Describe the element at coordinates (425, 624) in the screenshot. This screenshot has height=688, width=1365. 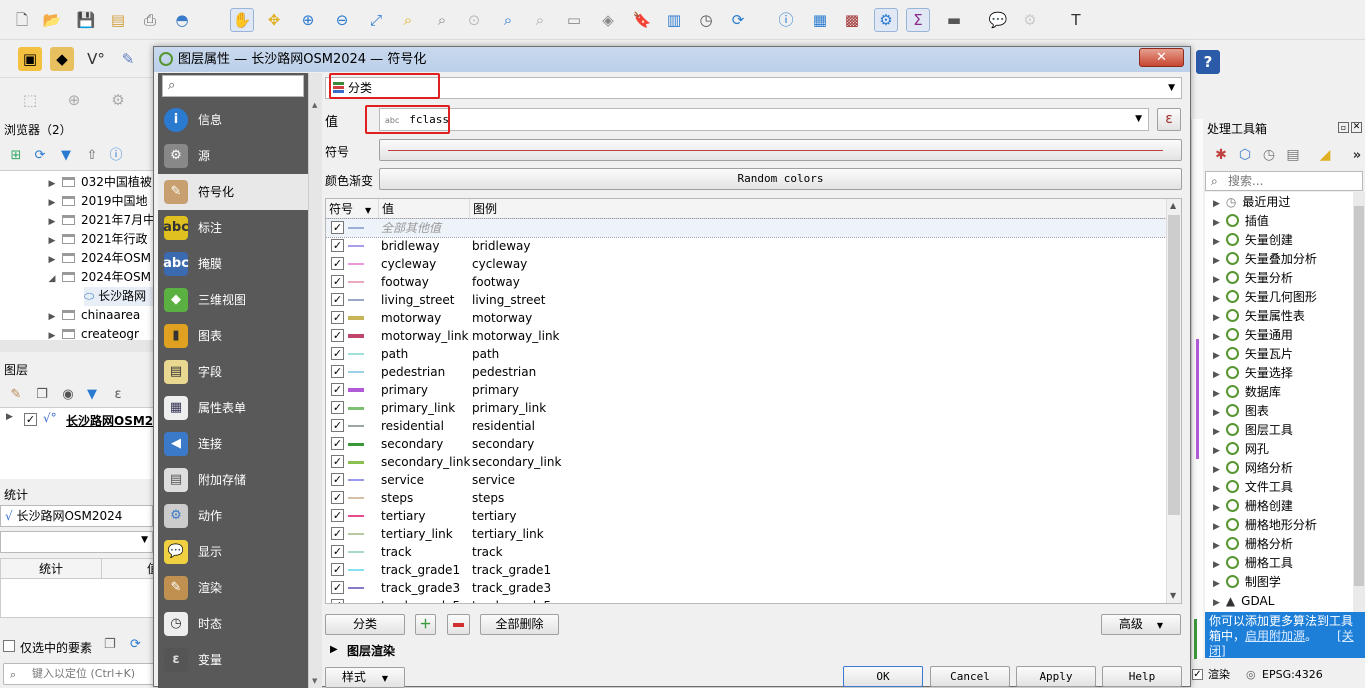
I see `add-class-button: ＋` at that location.